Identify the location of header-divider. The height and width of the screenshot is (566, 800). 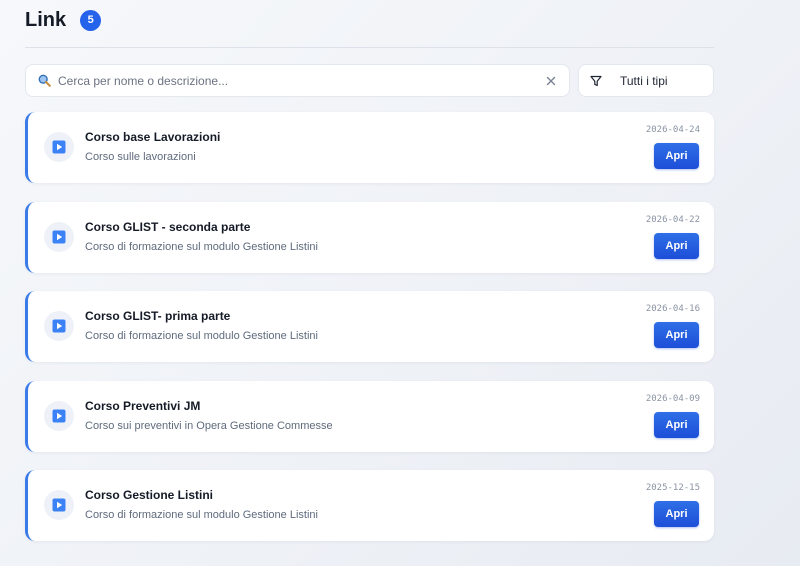
(369, 47).